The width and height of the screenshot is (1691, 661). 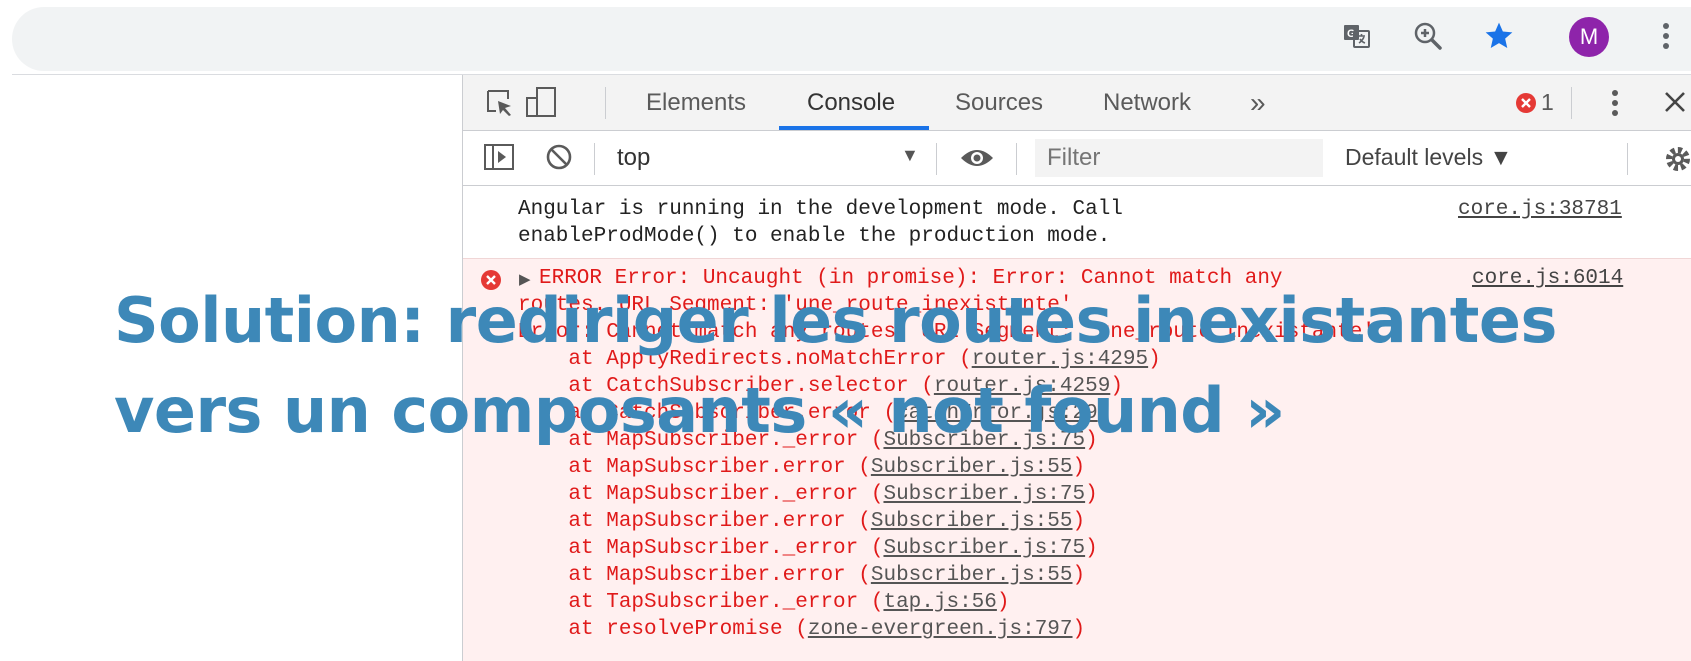 What do you see at coordinates (939, 602) in the screenshot?
I see `stack-frame-link: tap.js:56` at bounding box center [939, 602].